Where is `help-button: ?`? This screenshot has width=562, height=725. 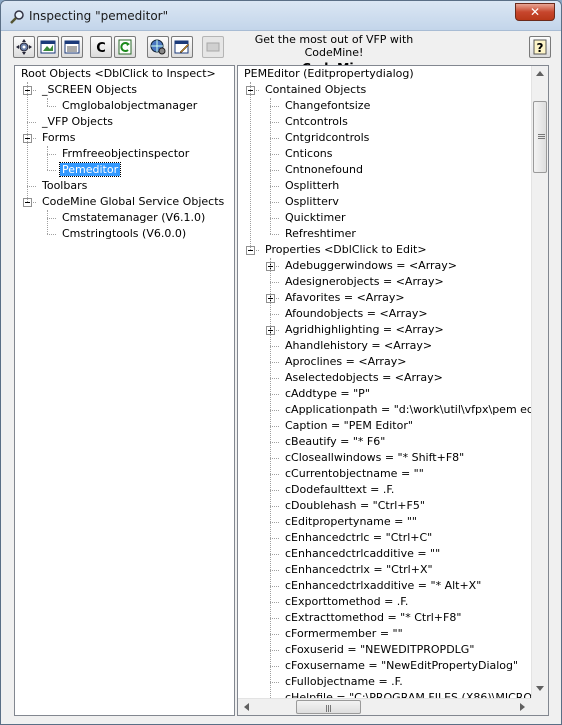
help-button: ? is located at coordinates (540, 47).